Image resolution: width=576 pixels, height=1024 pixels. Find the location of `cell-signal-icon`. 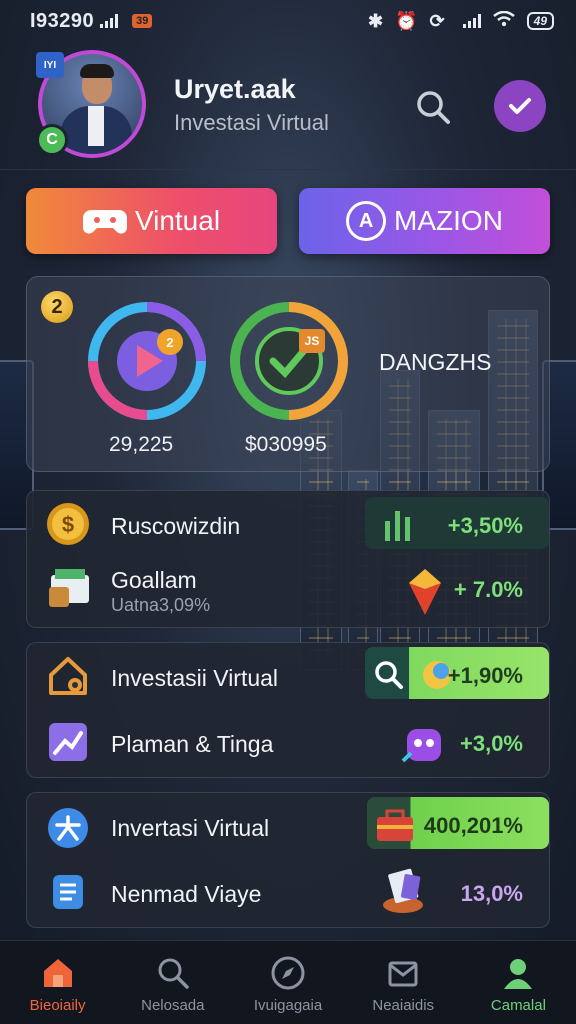

cell-signal-icon is located at coordinates (471, 21).